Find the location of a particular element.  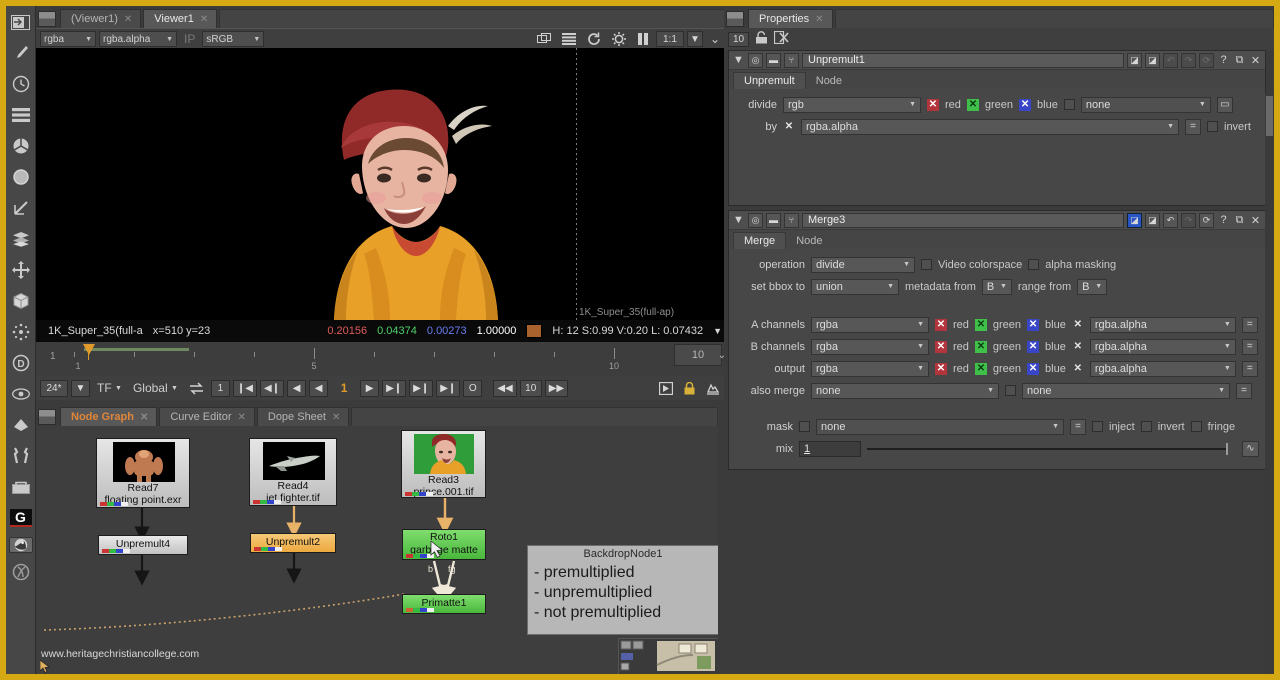

b-red-checkbox: ✕ is located at coordinates (941, 346).